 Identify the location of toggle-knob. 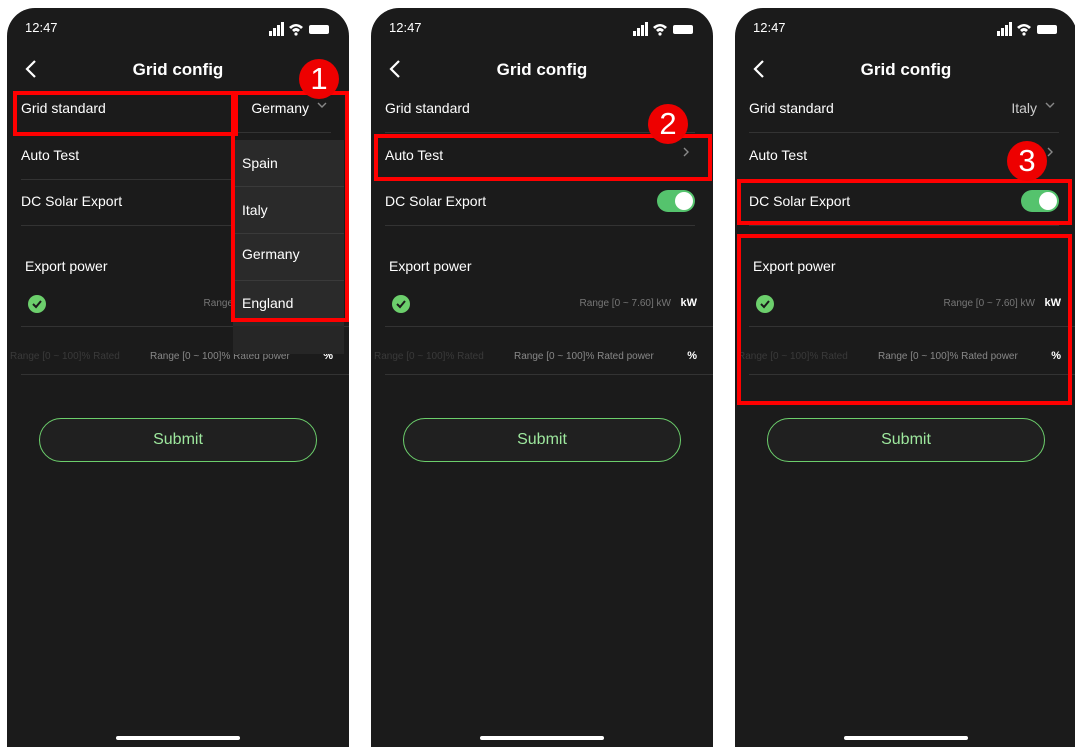
(684, 201).